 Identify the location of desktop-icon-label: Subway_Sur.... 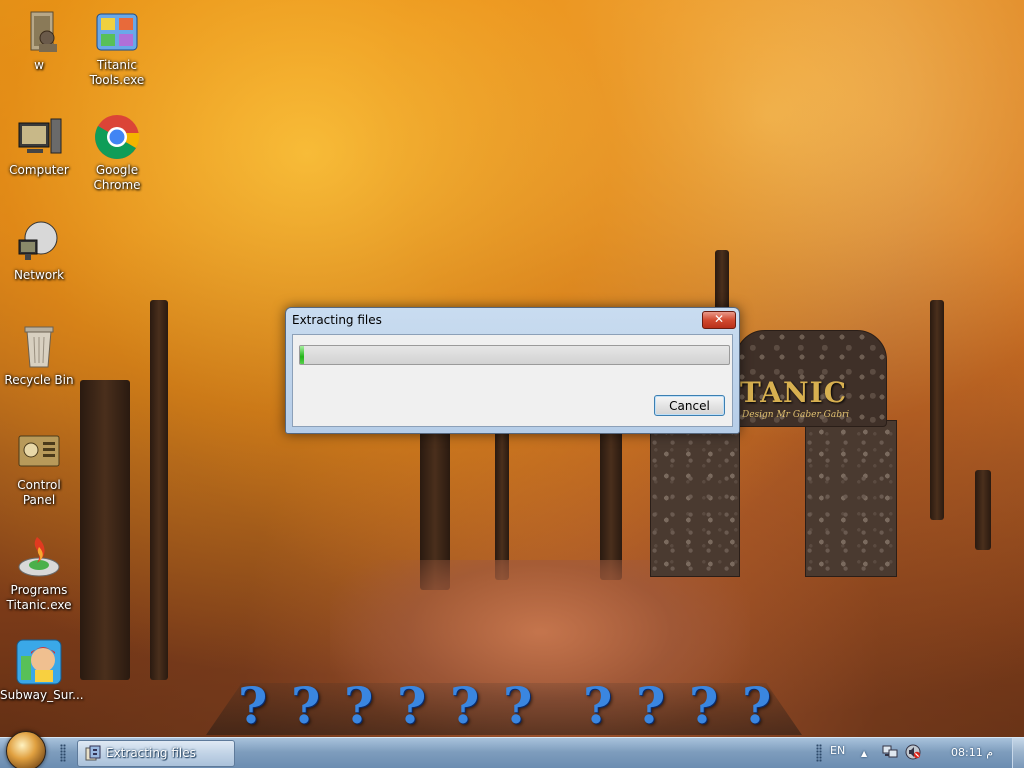
(42, 695).